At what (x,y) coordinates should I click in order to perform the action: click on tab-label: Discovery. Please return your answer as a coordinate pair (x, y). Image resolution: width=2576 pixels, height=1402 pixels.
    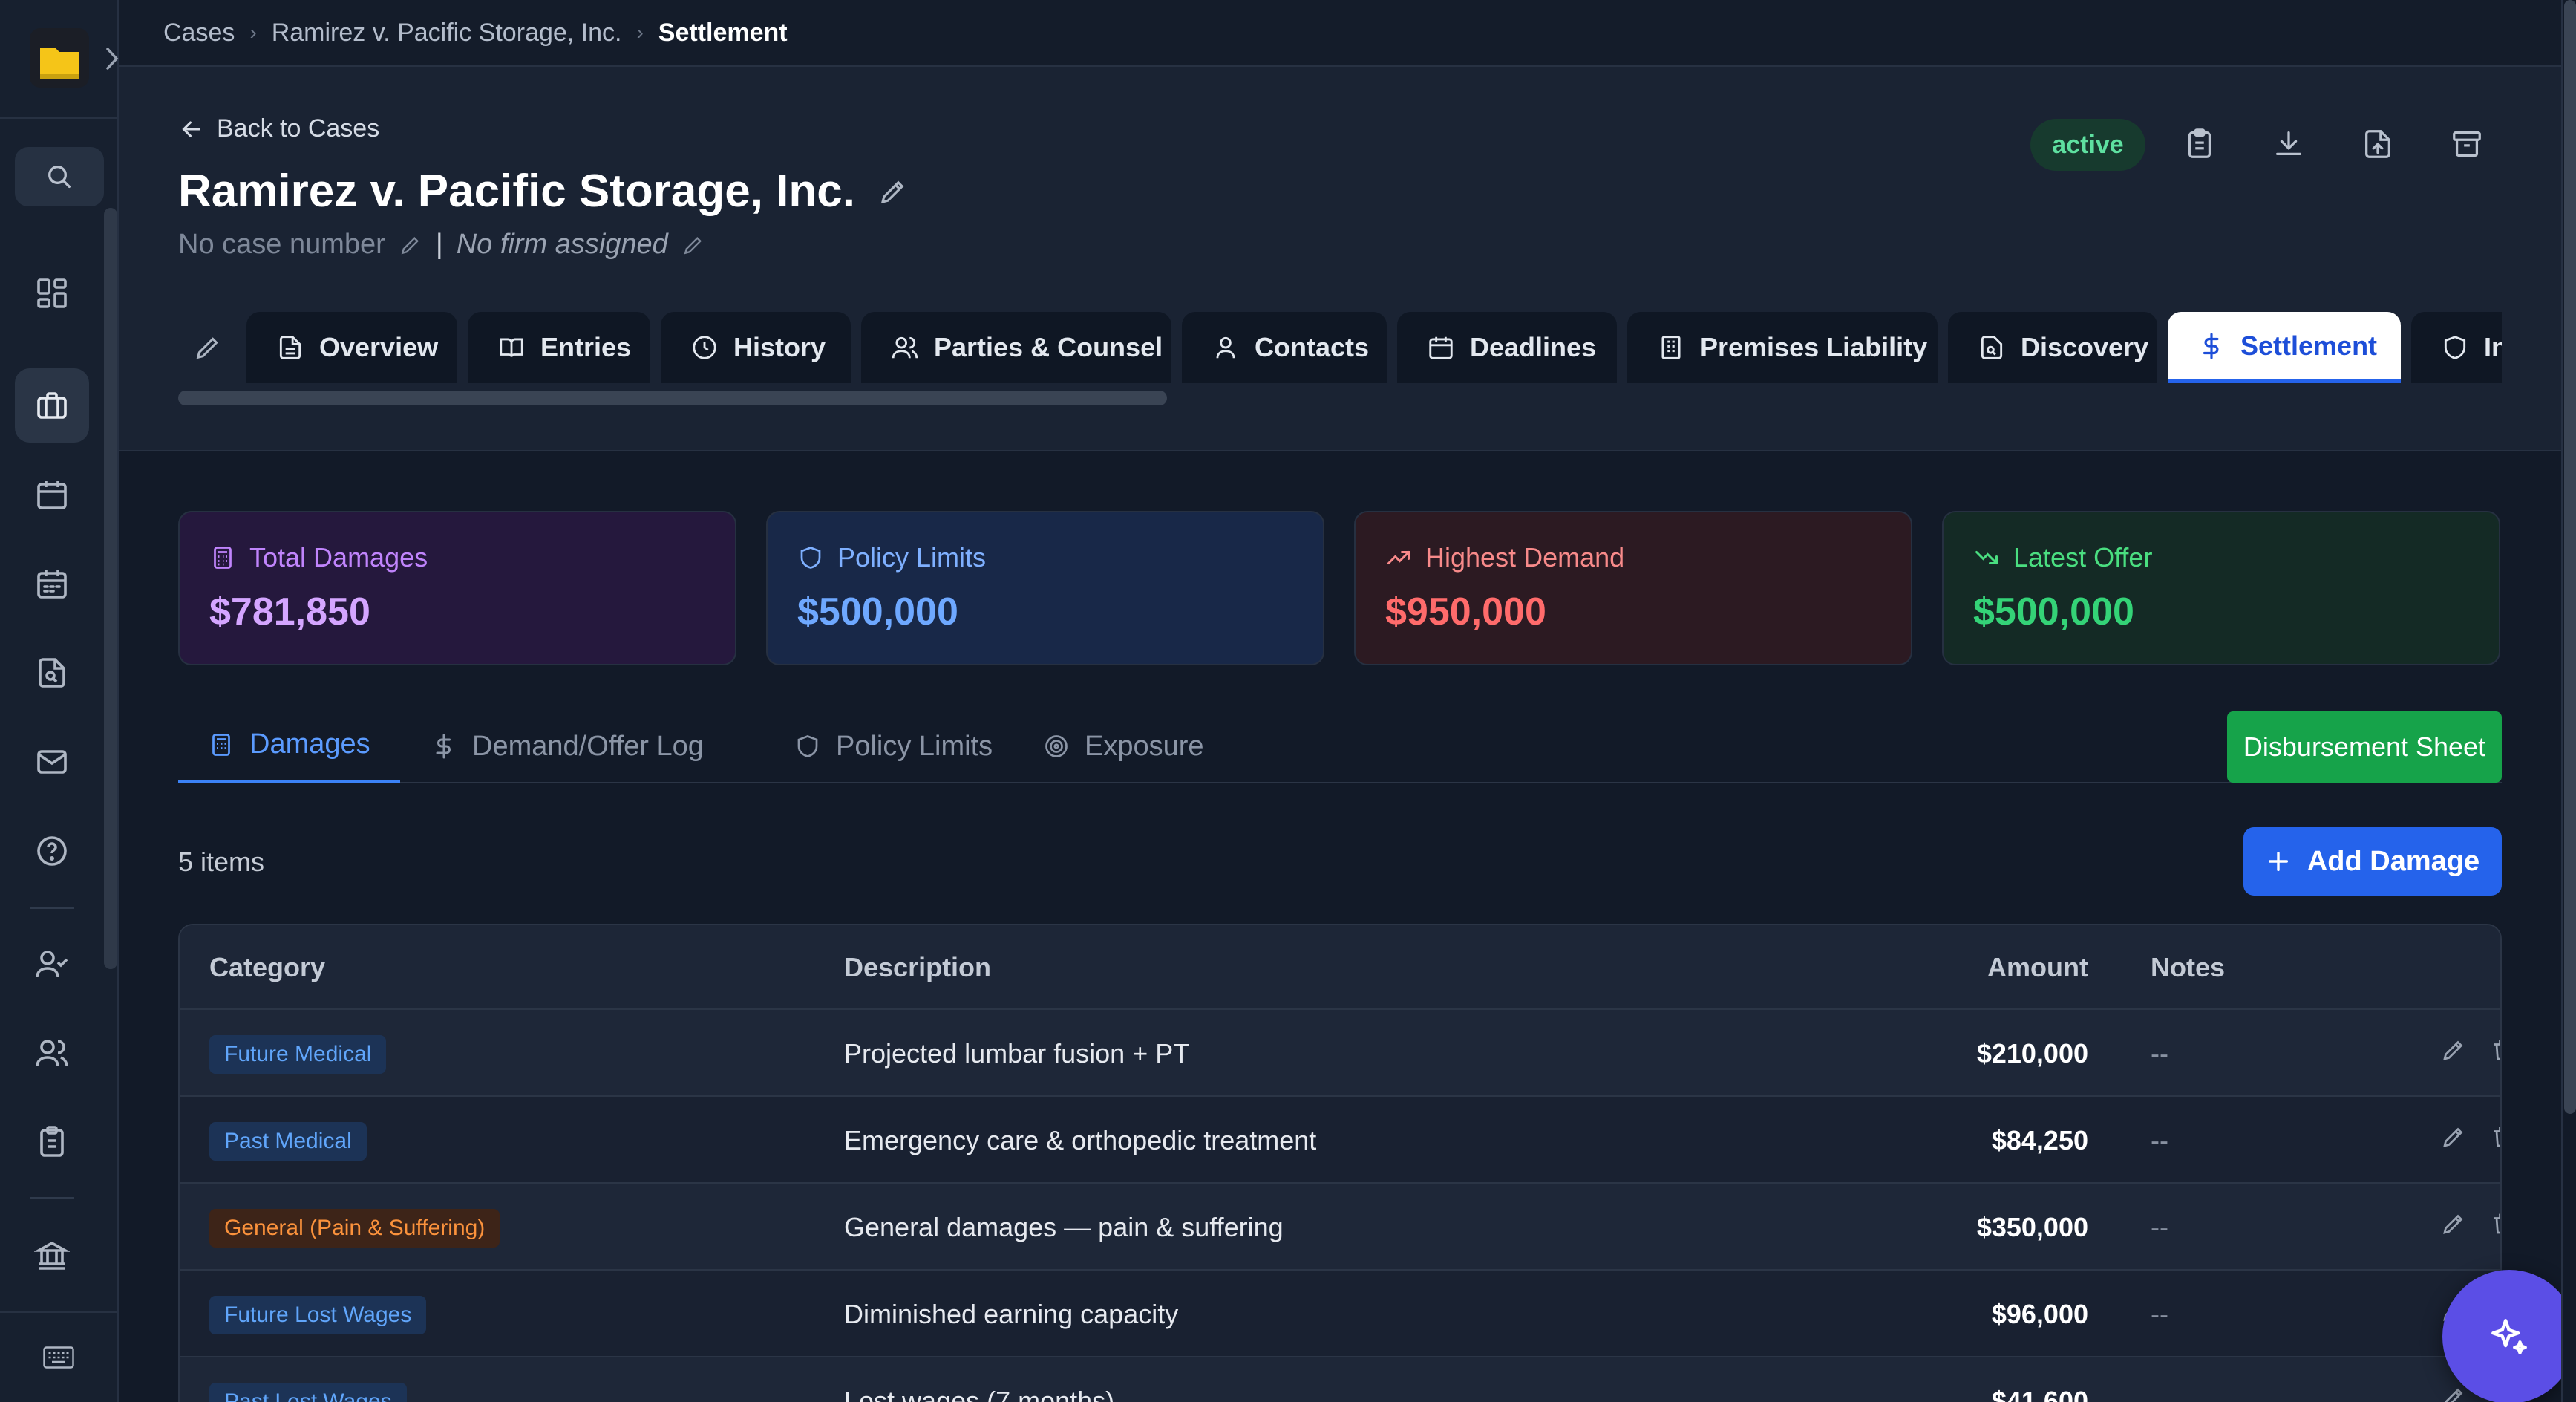
    Looking at the image, I should click on (2085, 347).